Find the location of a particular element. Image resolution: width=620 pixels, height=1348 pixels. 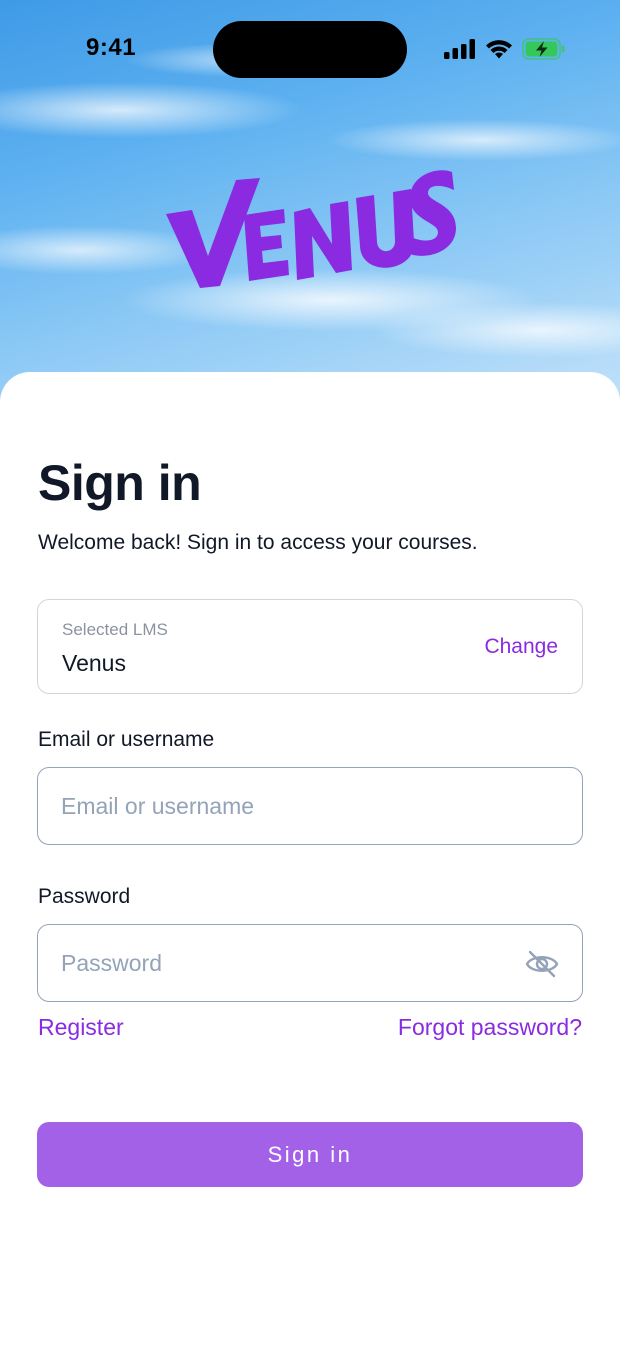

selected-lms-label: Selected LMS is located at coordinates (115, 629).